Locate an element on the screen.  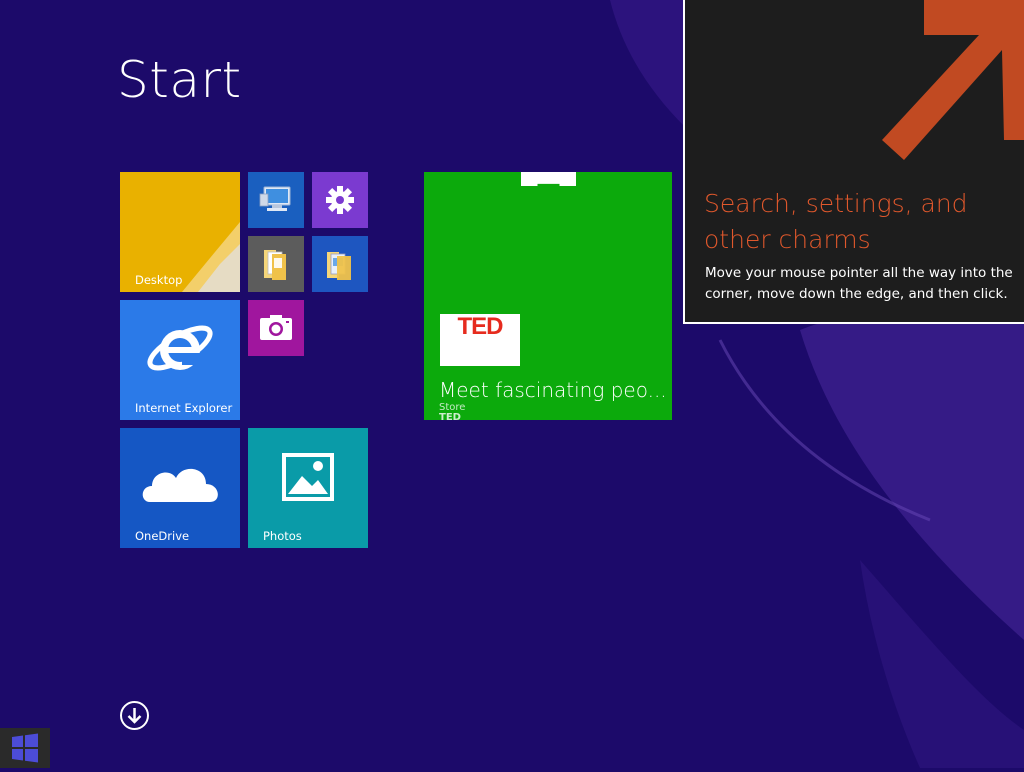
all-apps-down-arrow-icon is located at coordinates (134, 715).